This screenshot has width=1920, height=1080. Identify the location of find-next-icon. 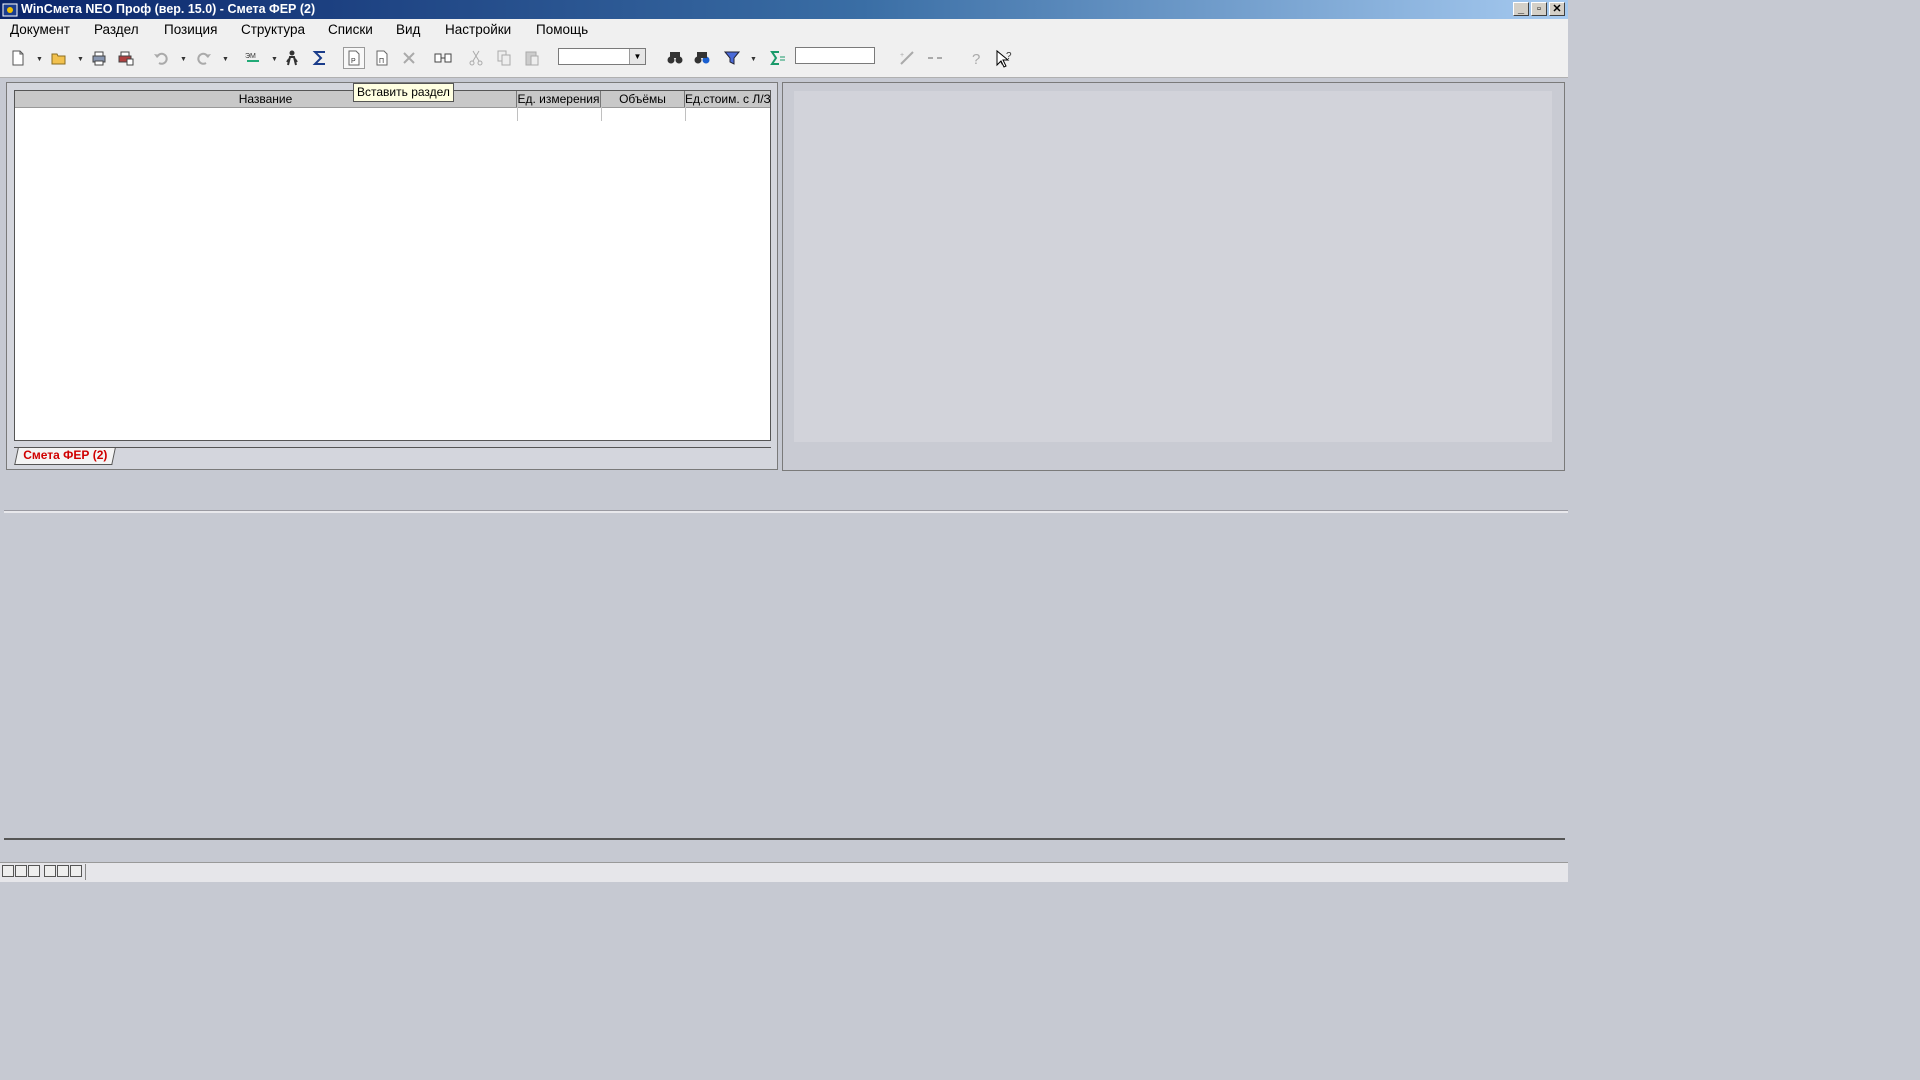
(702, 58).